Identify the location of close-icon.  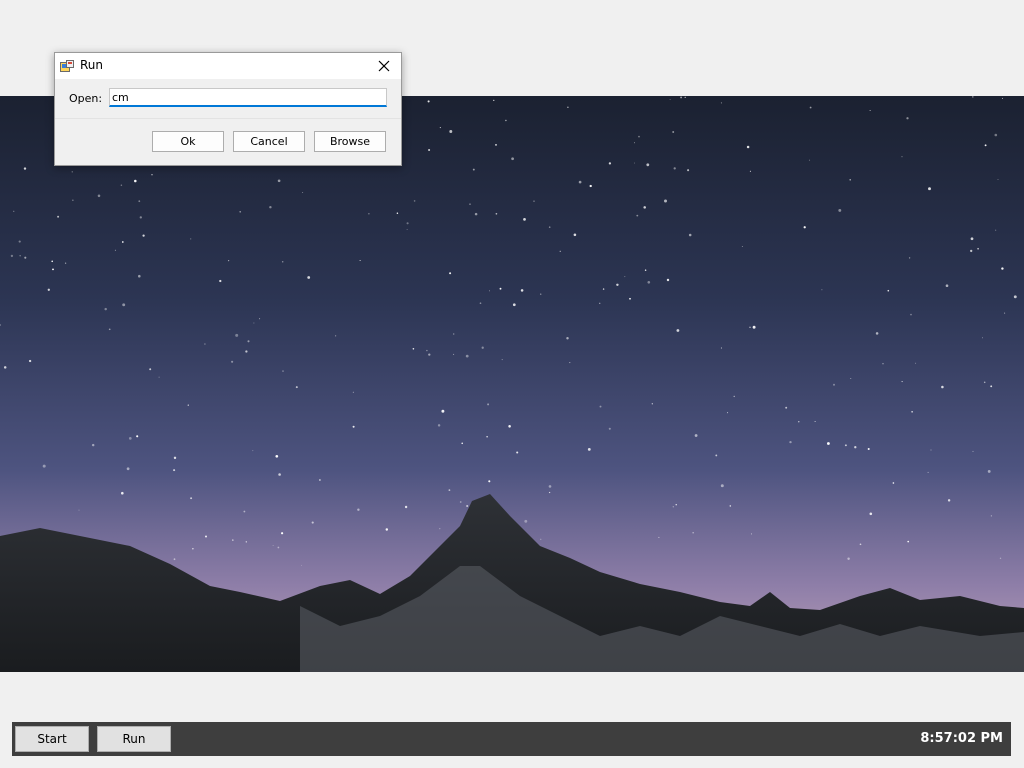
(384, 66).